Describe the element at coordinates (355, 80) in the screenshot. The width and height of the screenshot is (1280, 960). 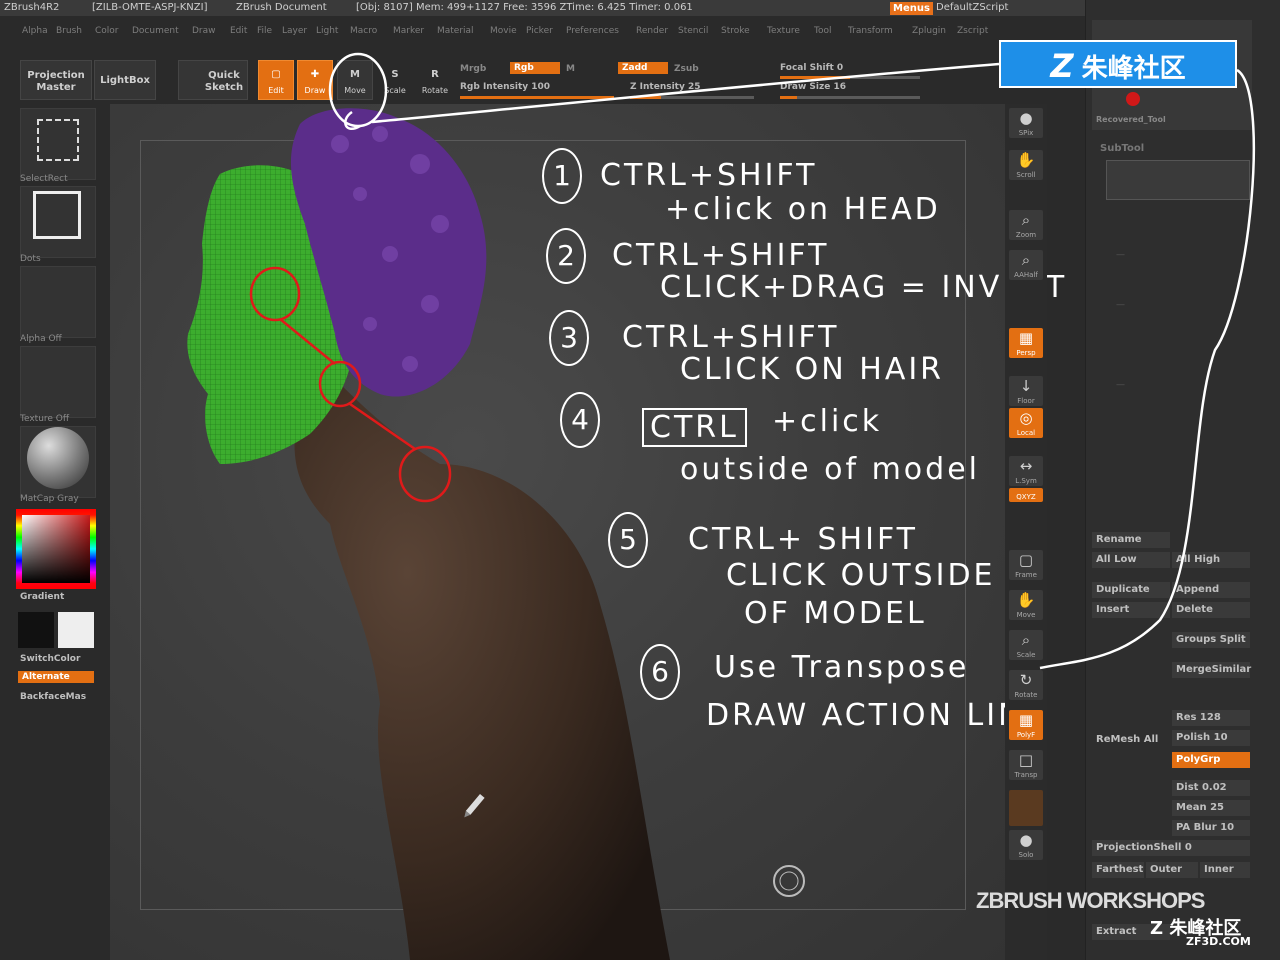
I see `move-button: M Move` at that location.